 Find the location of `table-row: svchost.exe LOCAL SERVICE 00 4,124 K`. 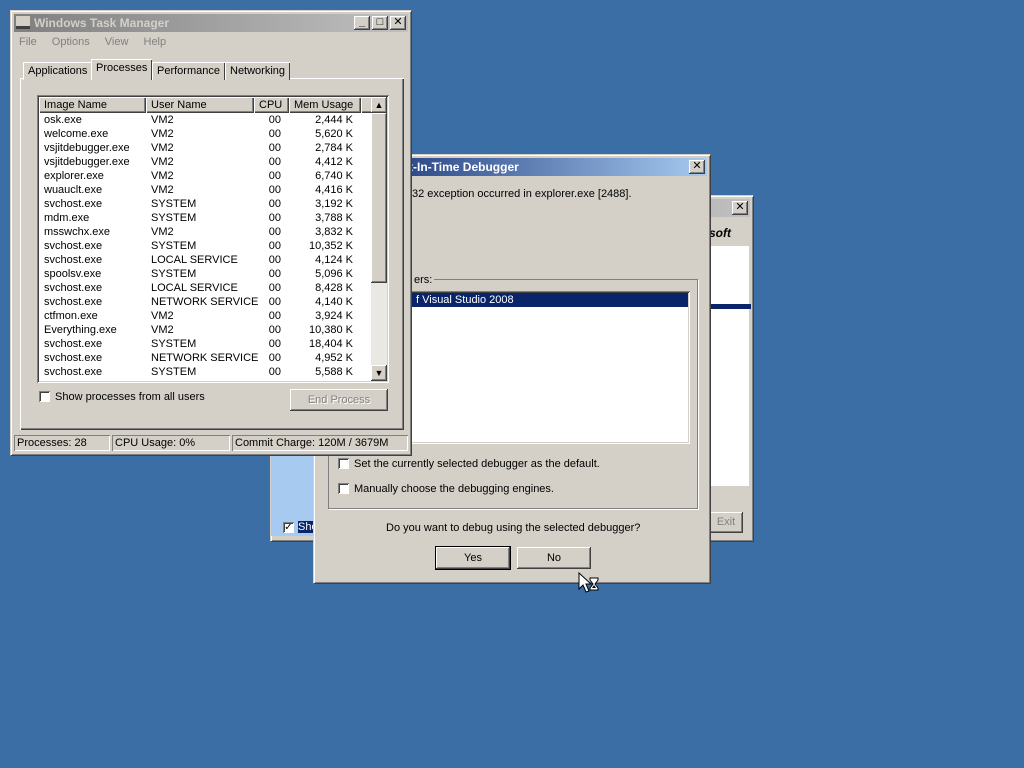

table-row: svchost.exe LOCAL SERVICE 00 4,124 K is located at coordinates (205, 260).